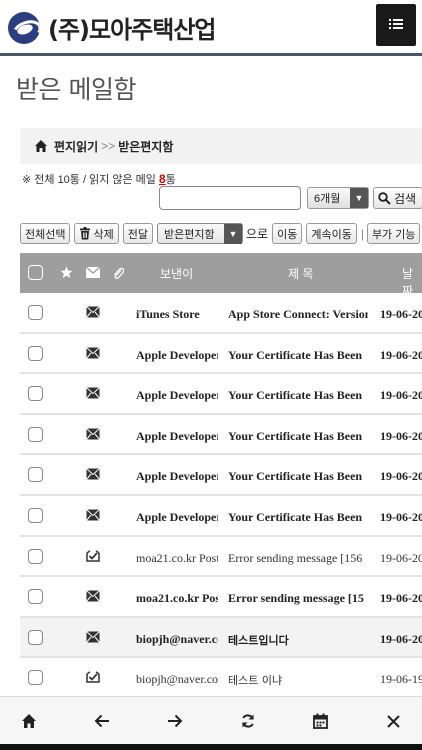 This screenshot has height=750, width=422. Describe the element at coordinates (176, 273) in the screenshot. I see `header-sender: 보낸이` at that location.